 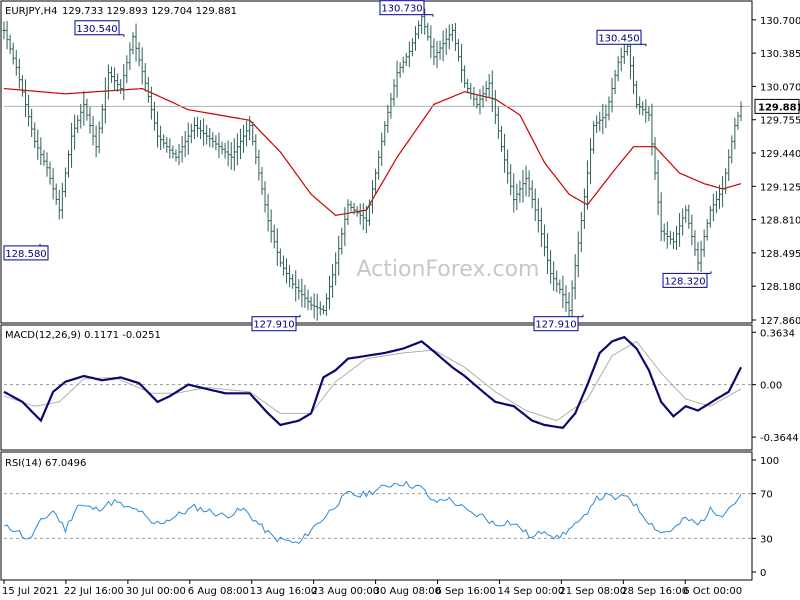 I want to click on price-tick-label: 128.180, so click(x=780, y=287).